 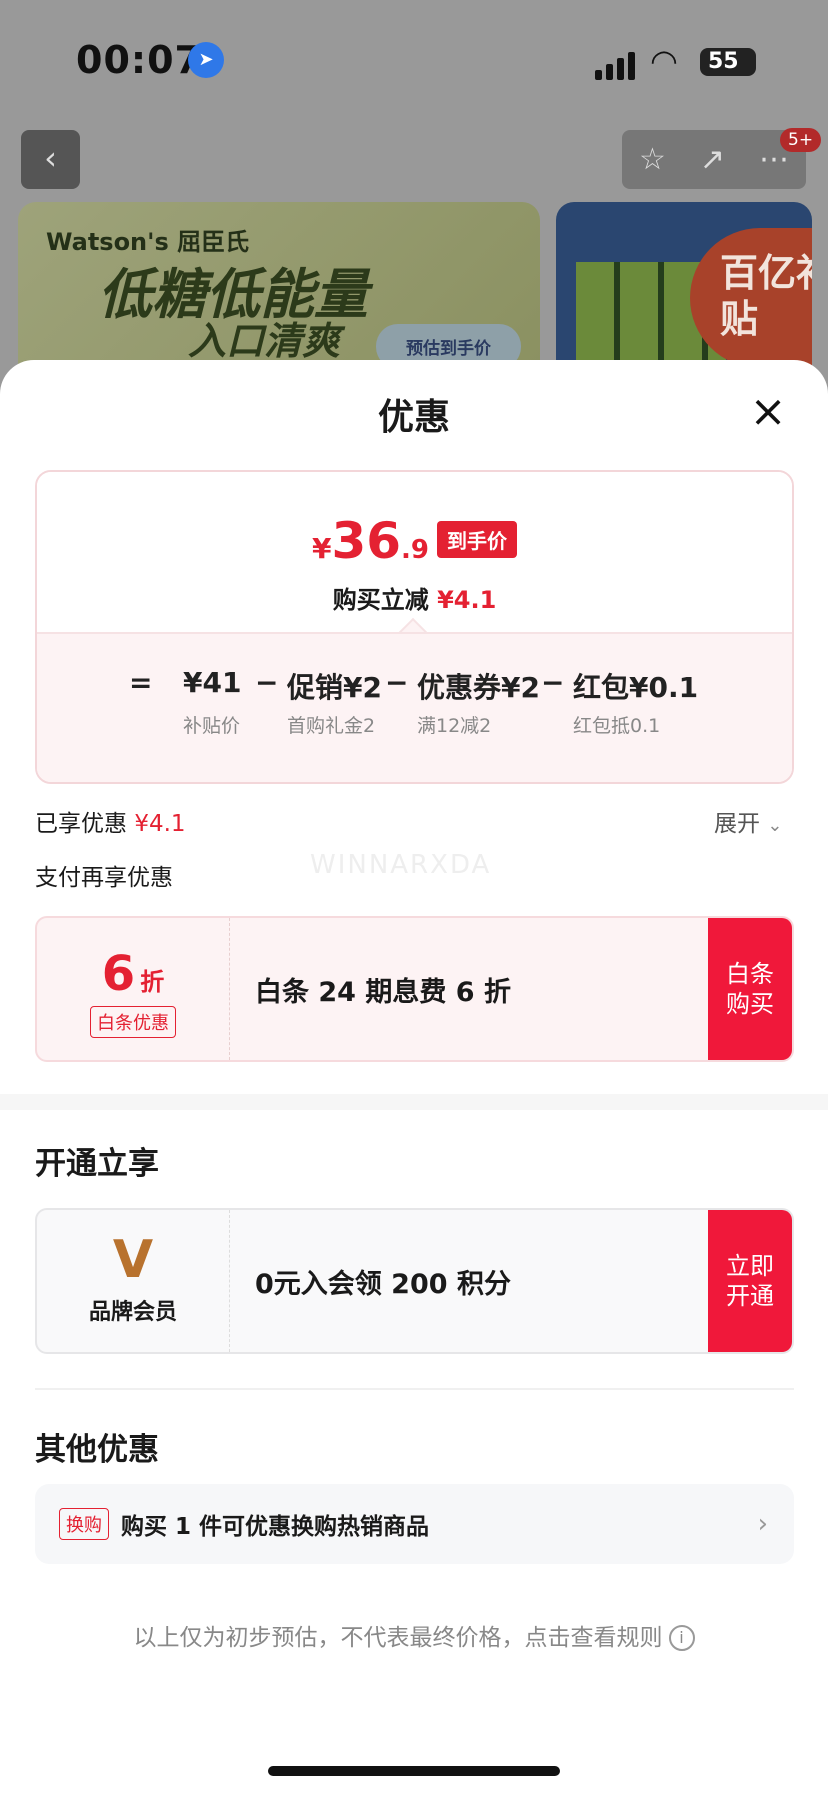 I want to click on baitiao-tag: 白条优惠, so click(x=133, y=1022).